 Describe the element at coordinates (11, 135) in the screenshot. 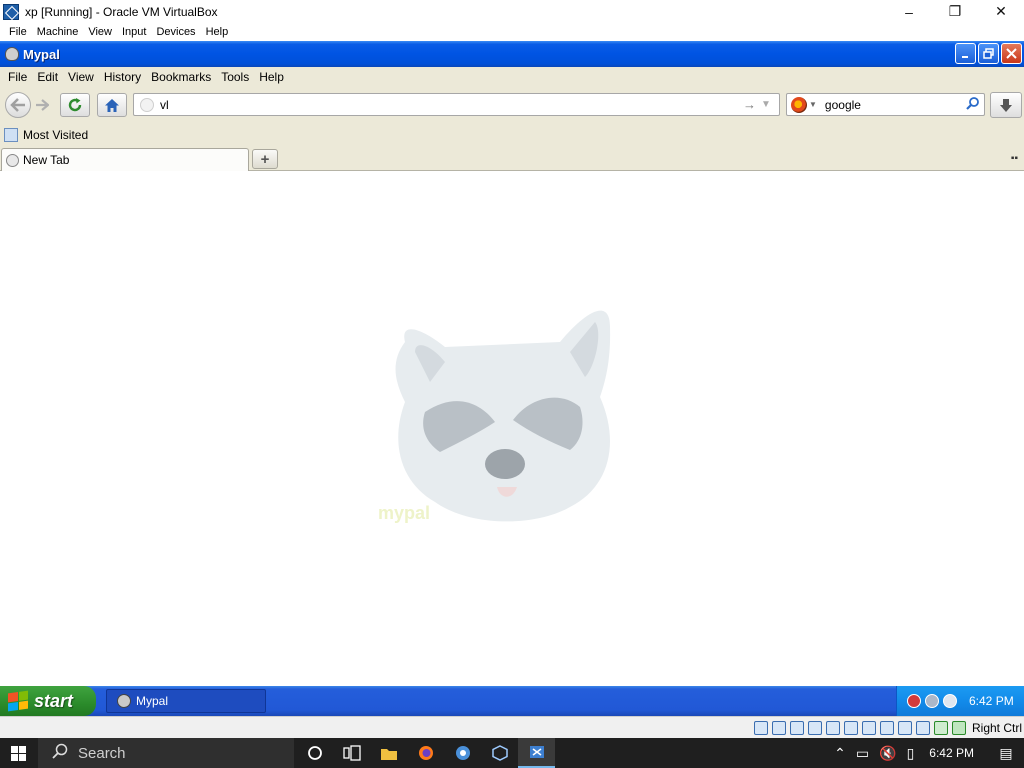

I see `most-visited-folder-icon` at that location.